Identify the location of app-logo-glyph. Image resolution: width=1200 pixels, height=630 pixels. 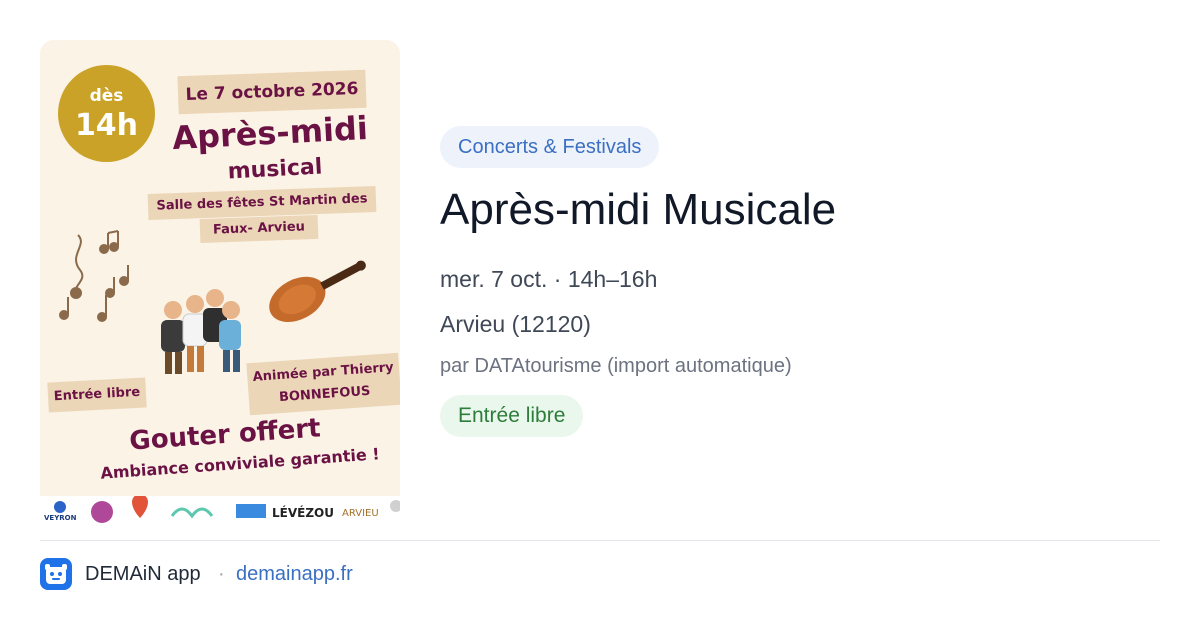
(56, 574).